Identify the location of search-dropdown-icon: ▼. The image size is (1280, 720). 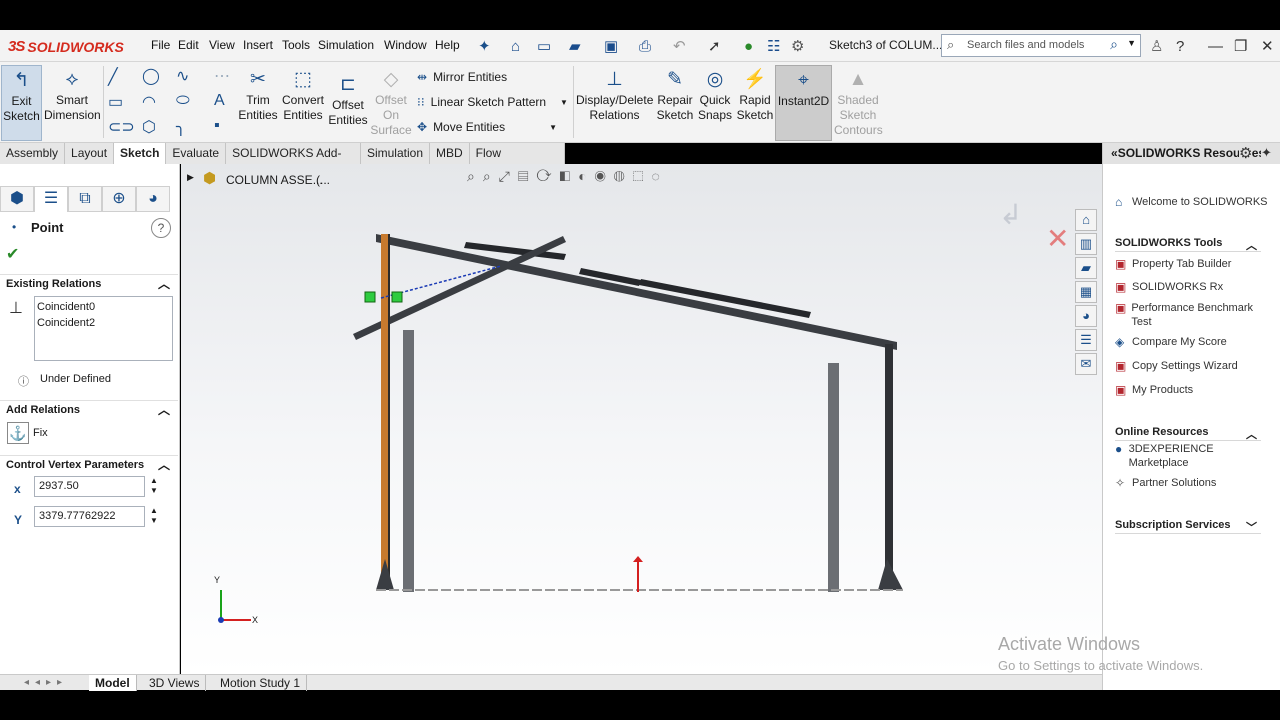
(1131, 43).